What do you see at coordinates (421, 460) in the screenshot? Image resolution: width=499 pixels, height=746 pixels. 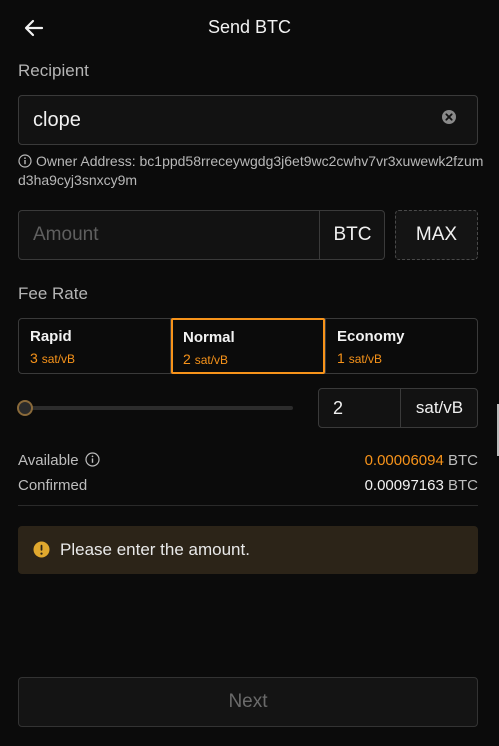 I see `available-value: 0.00006094 BTC` at bounding box center [421, 460].